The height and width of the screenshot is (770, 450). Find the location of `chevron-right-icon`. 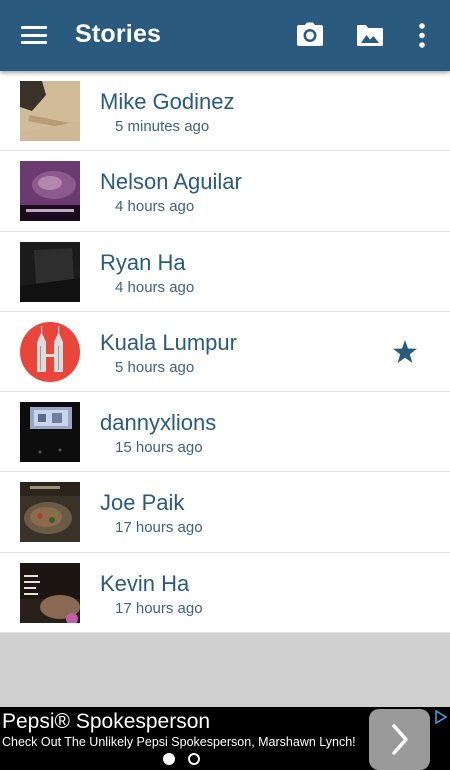

chevron-right-icon is located at coordinates (400, 739).